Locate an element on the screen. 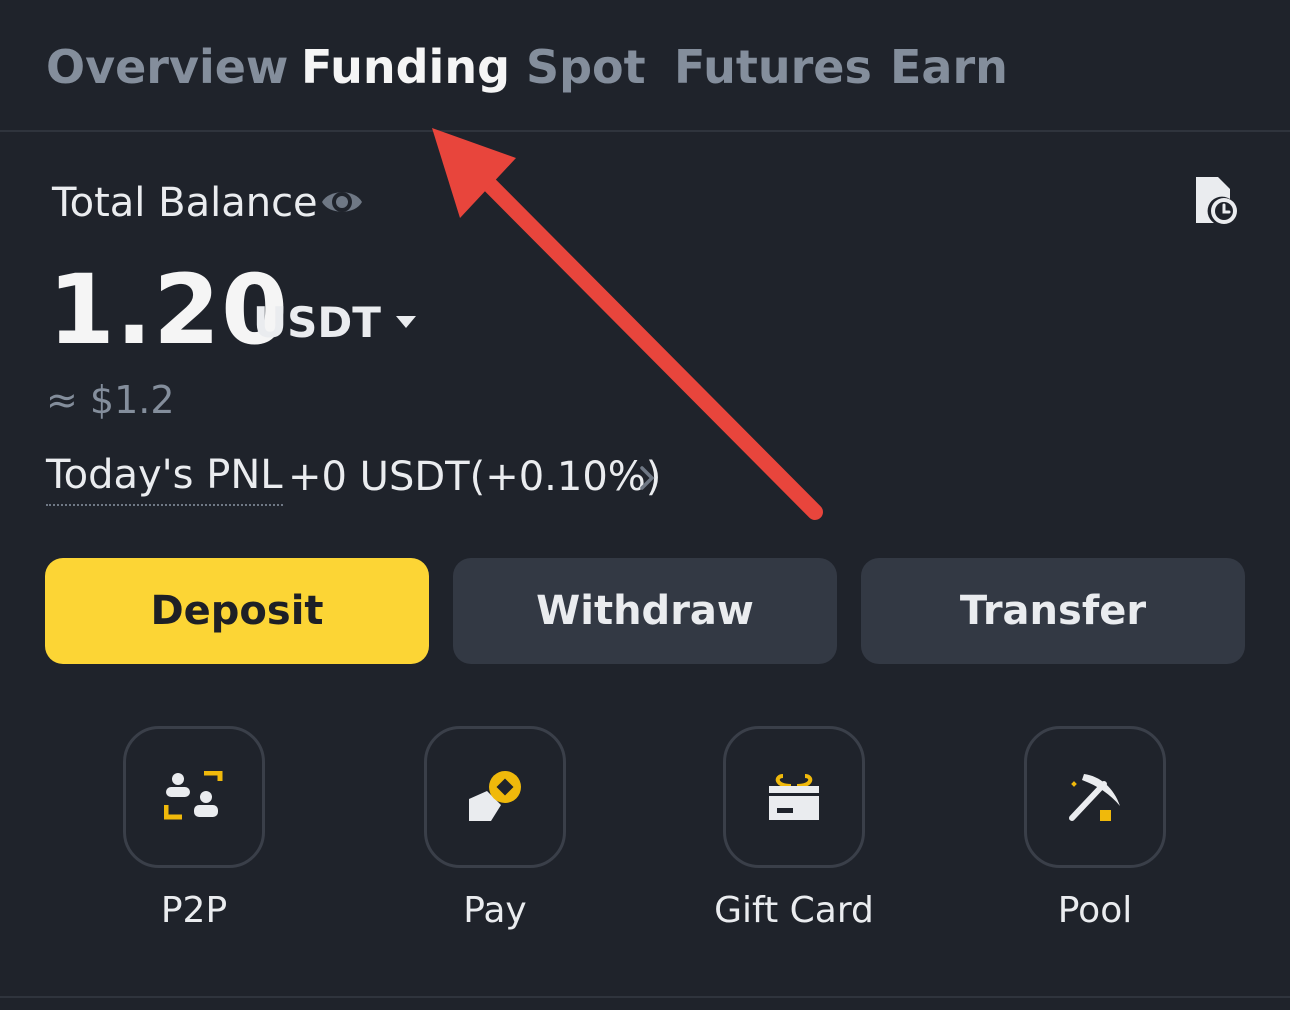  pay-icon is located at coordinates (495, 796).